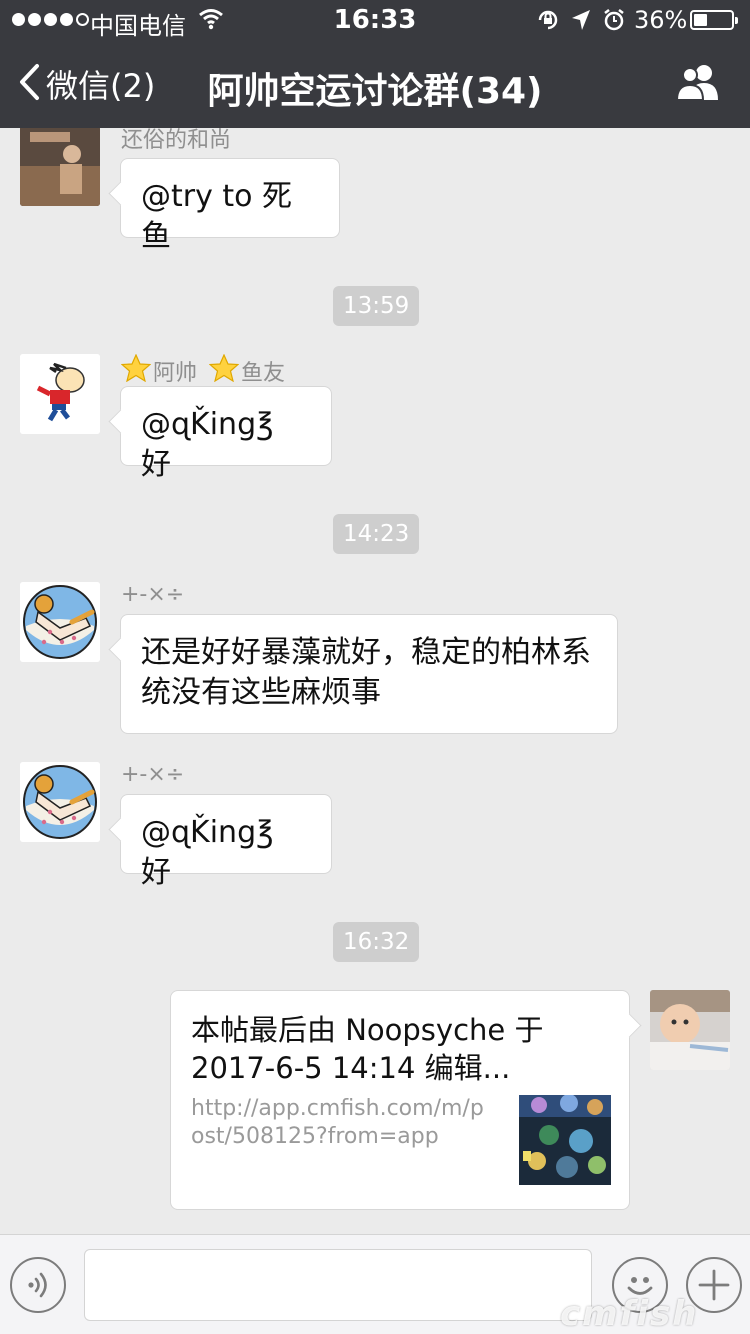 Image resolution: width=750 pixels, height=1334 pixels. I want to click on battery-level-fill, so click(700, 20).